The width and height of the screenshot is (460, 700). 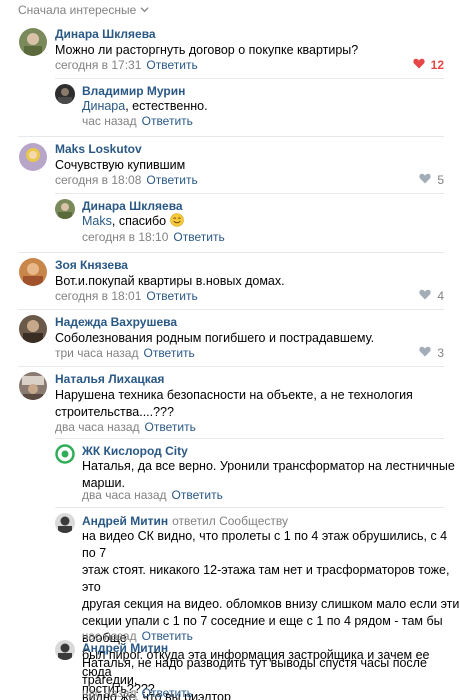 What do you see at coordinates (440, 353) in the screenshot?
I see `like-count: 3` at bounding box center [440, 353].